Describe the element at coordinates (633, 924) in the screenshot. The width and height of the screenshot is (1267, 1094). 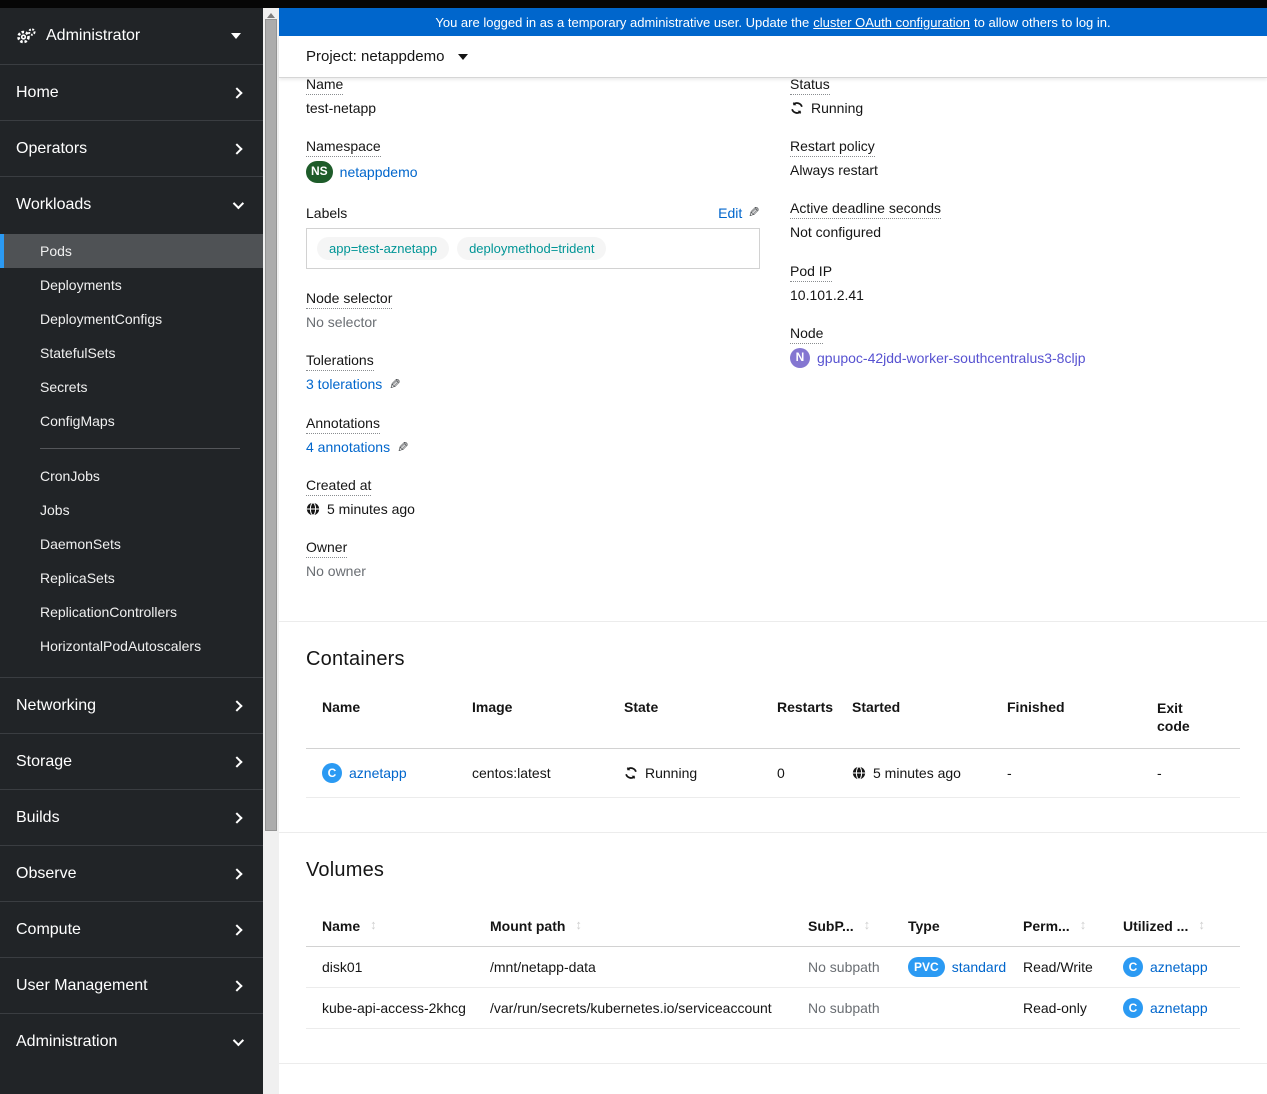
I see `col-header-mount-path: Mount path ↕` at that location.